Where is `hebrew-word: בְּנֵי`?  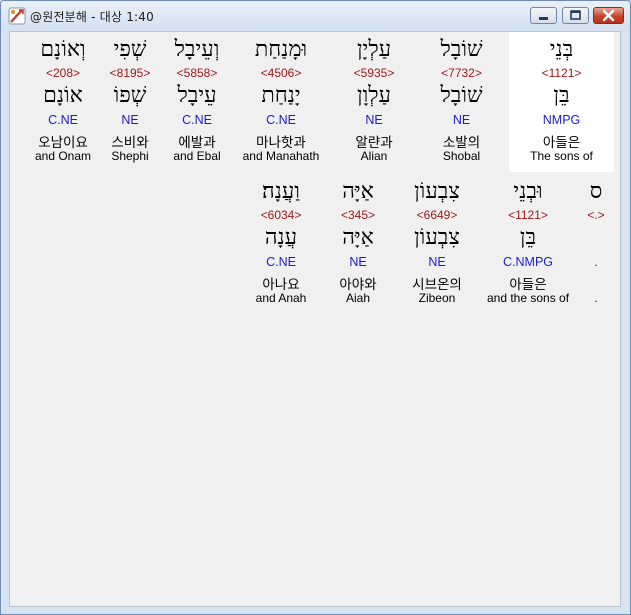 hebrew-word: בְּנֵי is located at coordinates (561, 49).